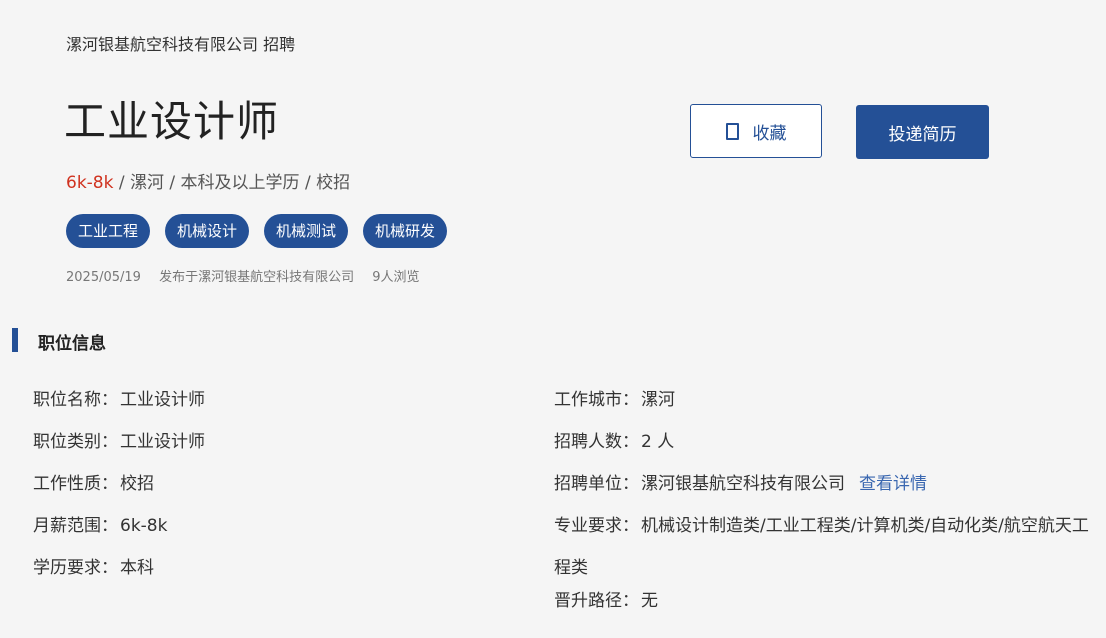 The height and width of the screenshot is (638, 1106). Describe the element at coordinates (119, 577) in the screenshot. I see `info-row-education: 学历要求： 本科` at that location.